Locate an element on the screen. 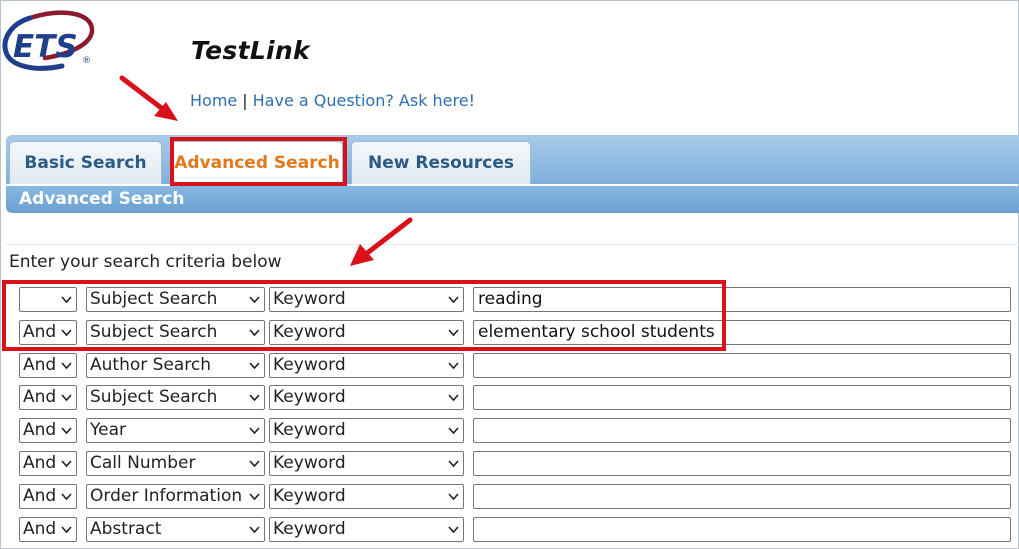 This screenshot has height=549, width=1019. search-field-select: Call Number is located at coordinates (175, 463).